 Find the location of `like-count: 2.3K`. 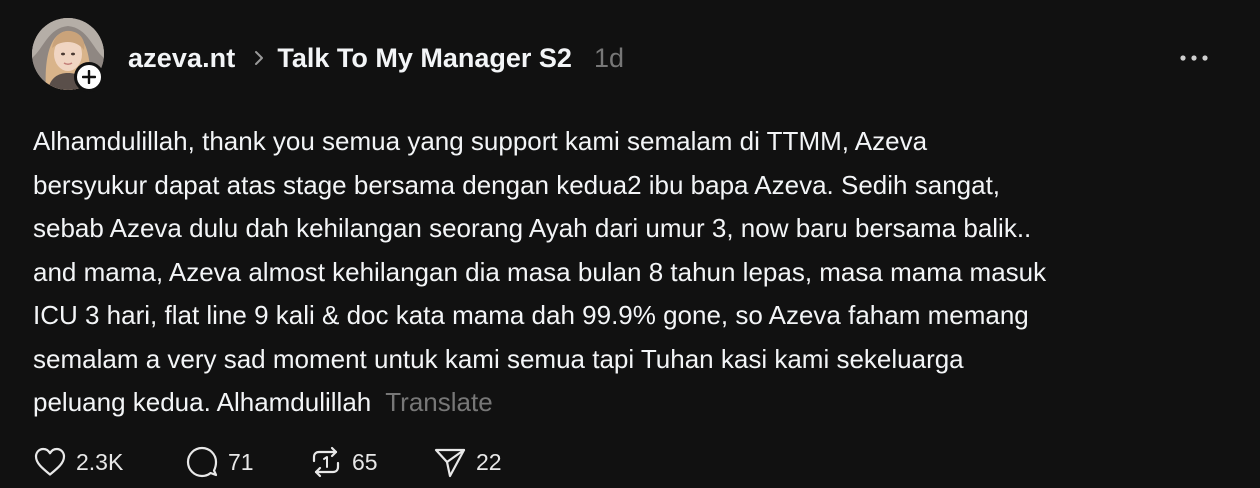

like-count: 2.3K is located at coordinates (100, 461).